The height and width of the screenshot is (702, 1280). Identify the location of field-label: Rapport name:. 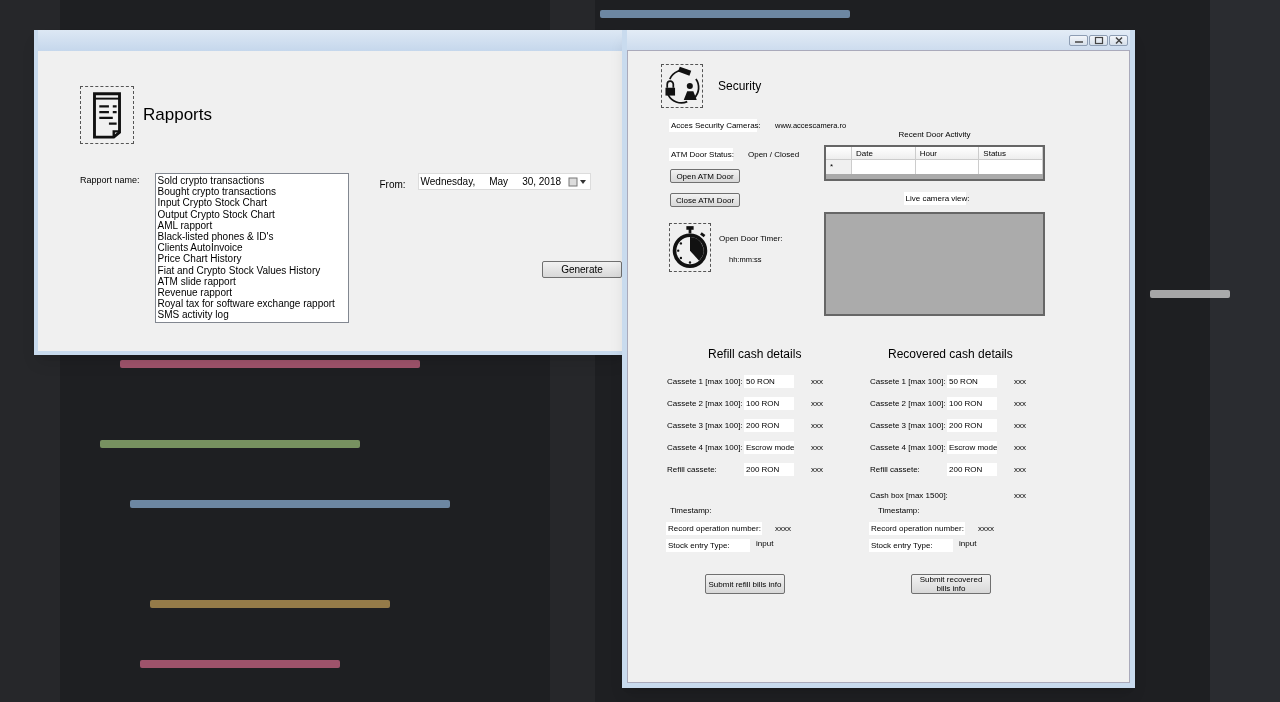
(110, 180).